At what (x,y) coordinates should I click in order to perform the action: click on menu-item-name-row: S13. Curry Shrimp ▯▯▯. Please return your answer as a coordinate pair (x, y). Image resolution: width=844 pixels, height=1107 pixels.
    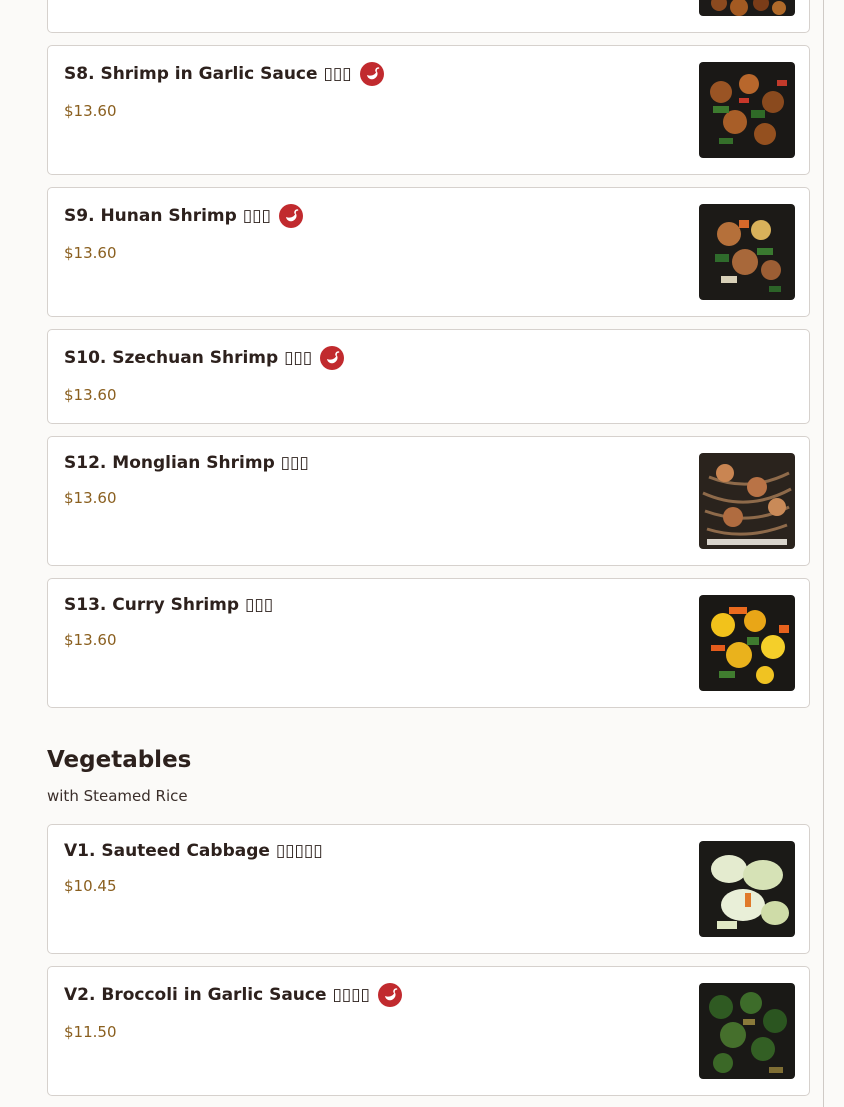
    Looking at the image, I should click on (168, 605).